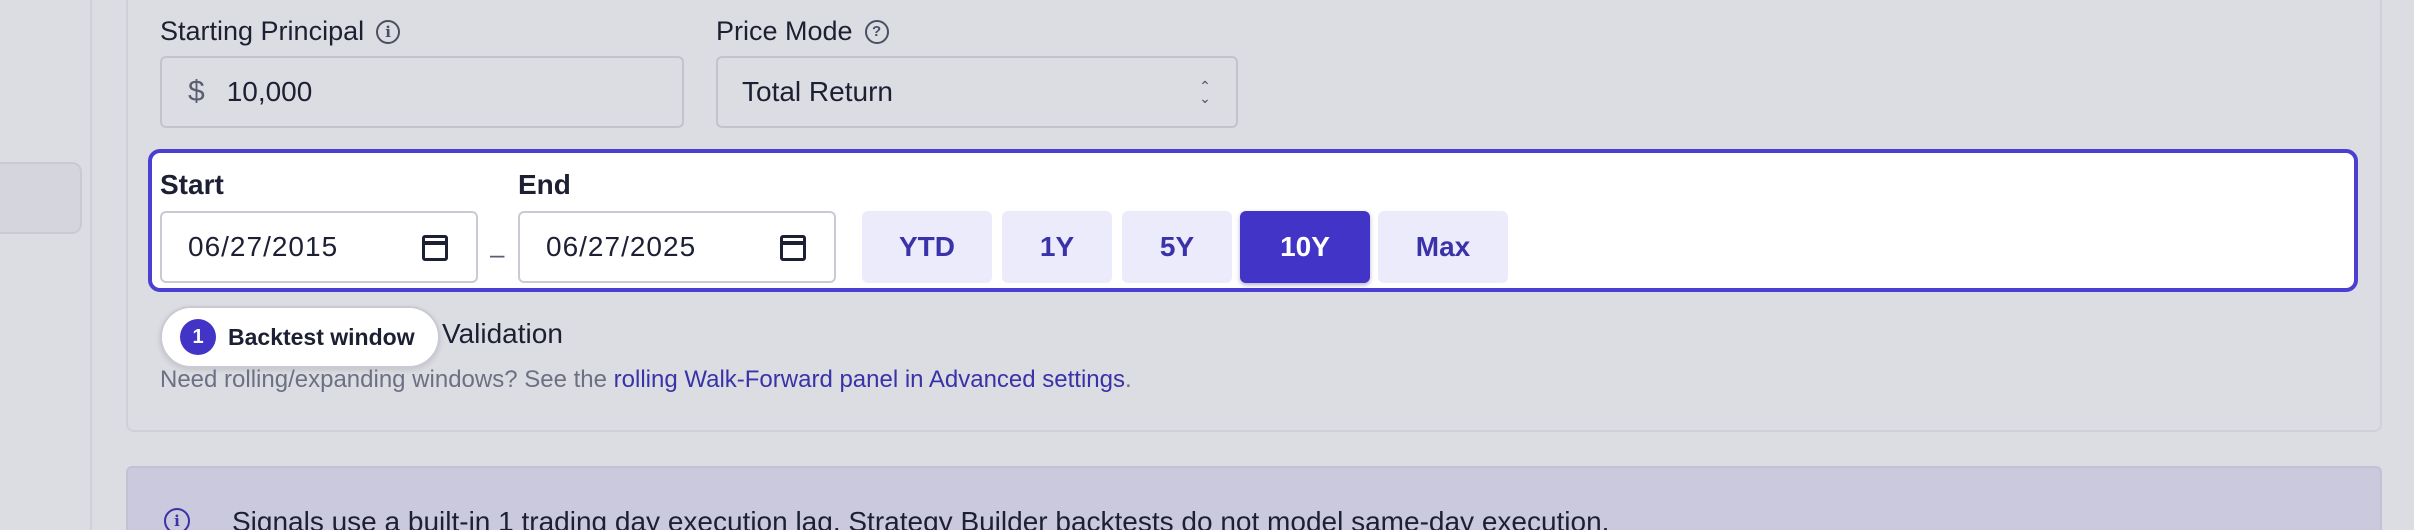 The image size is (2414, 530). I want to click on end-label: End, so click(544, 184).